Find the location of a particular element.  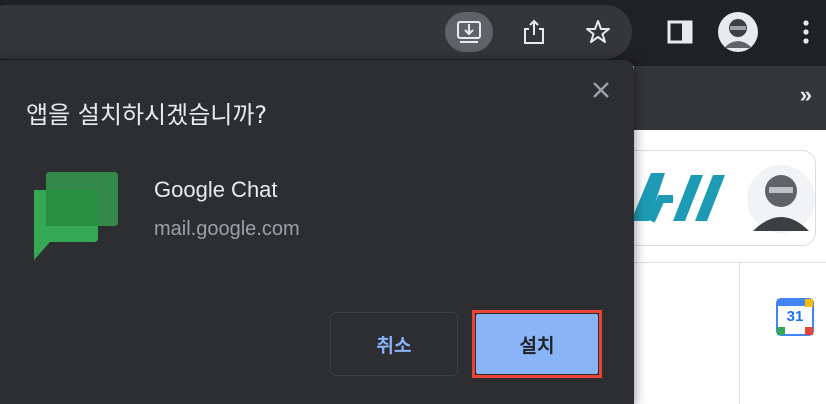

google-calendar-icon: 31 is located at coordinates (795, 317).